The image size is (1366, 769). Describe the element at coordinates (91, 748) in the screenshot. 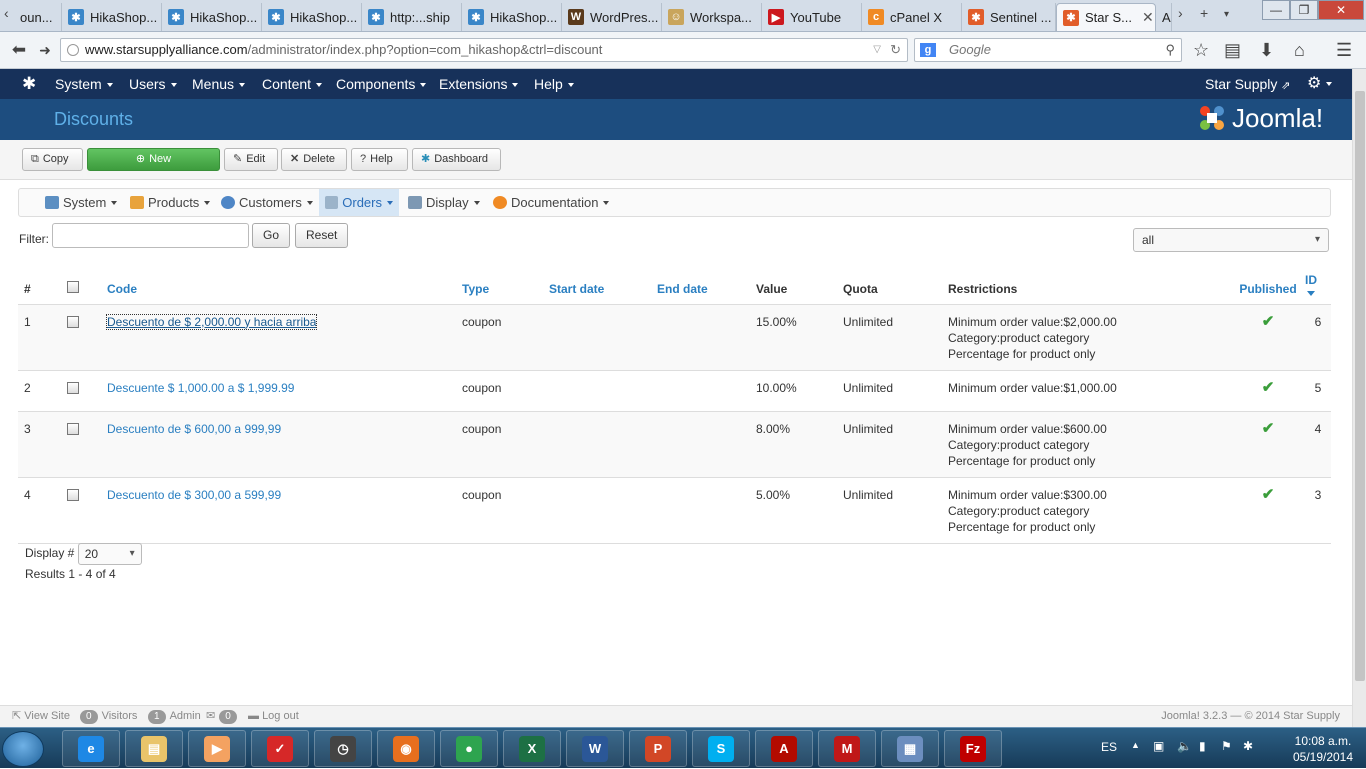

I see `taskbar-app-button: e` at that location.